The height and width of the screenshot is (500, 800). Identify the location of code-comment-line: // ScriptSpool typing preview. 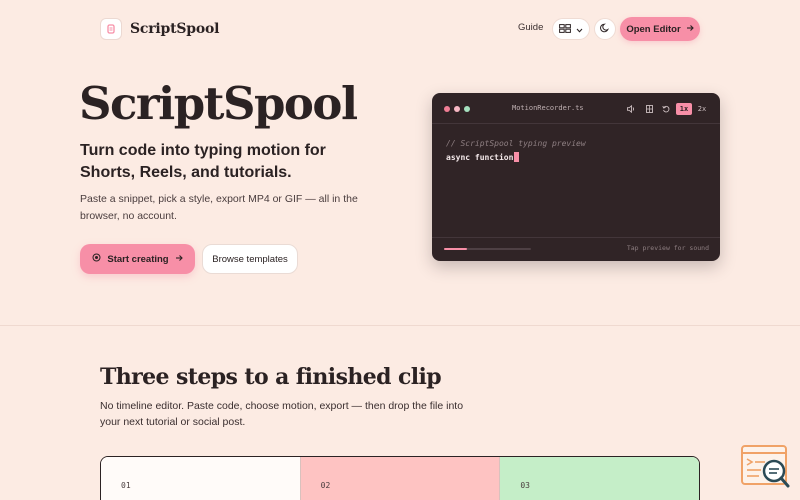
(516, 143).